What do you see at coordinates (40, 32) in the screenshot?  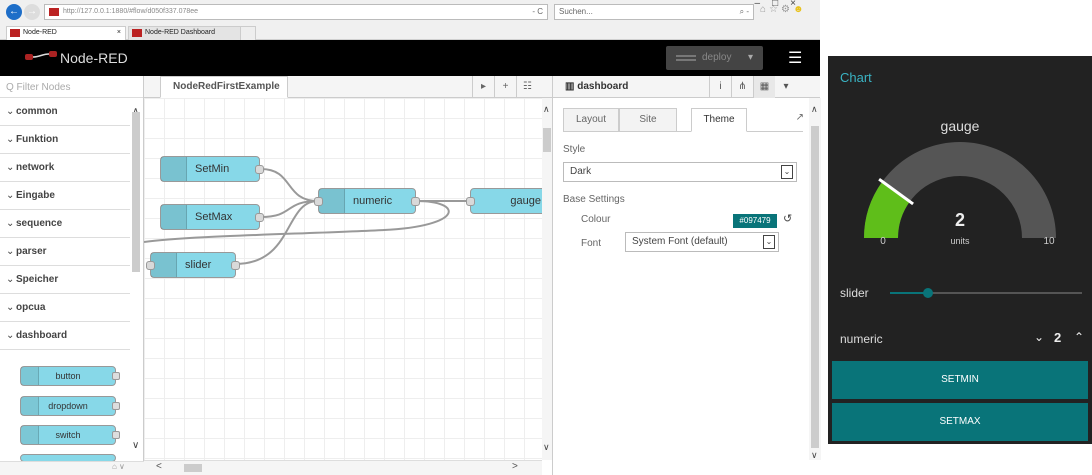 I see `browser-tab-label: Node-RED` at bounding box center [40, 32].